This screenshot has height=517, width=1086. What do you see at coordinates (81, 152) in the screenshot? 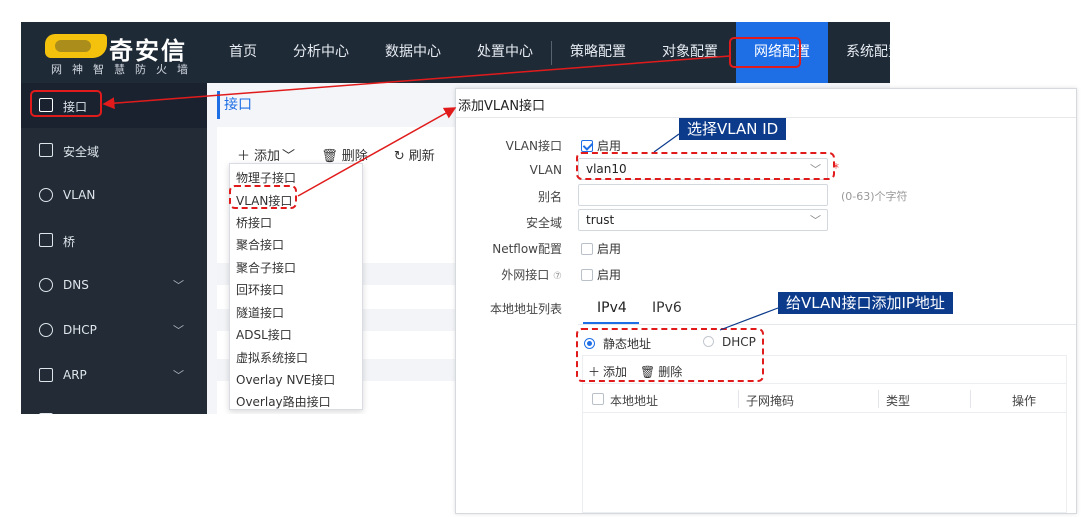
I see `sidebar-item-label: 安全域` at bounding box center [81, 152].